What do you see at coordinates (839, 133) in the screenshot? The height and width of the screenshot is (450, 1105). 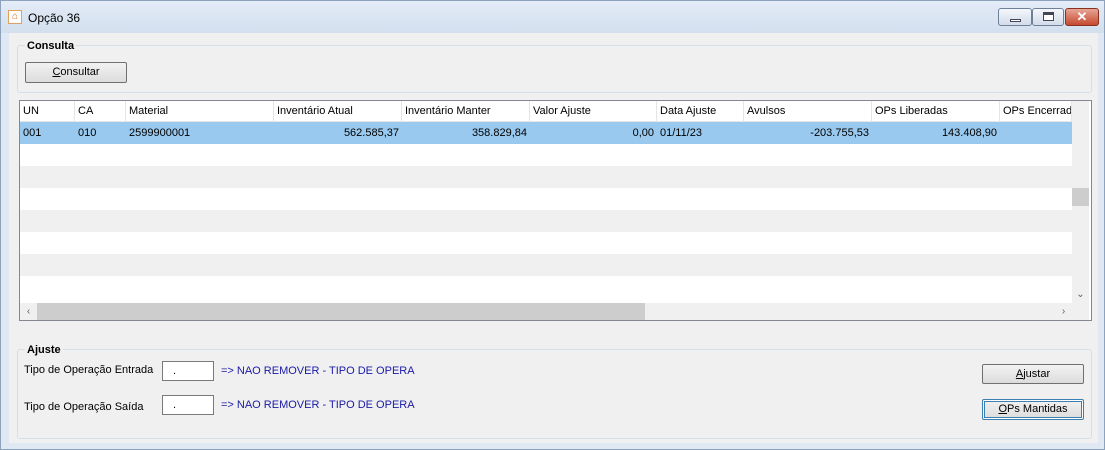 I see `cell-avulsos: -203.755,53` at bounding box center [839, 133].